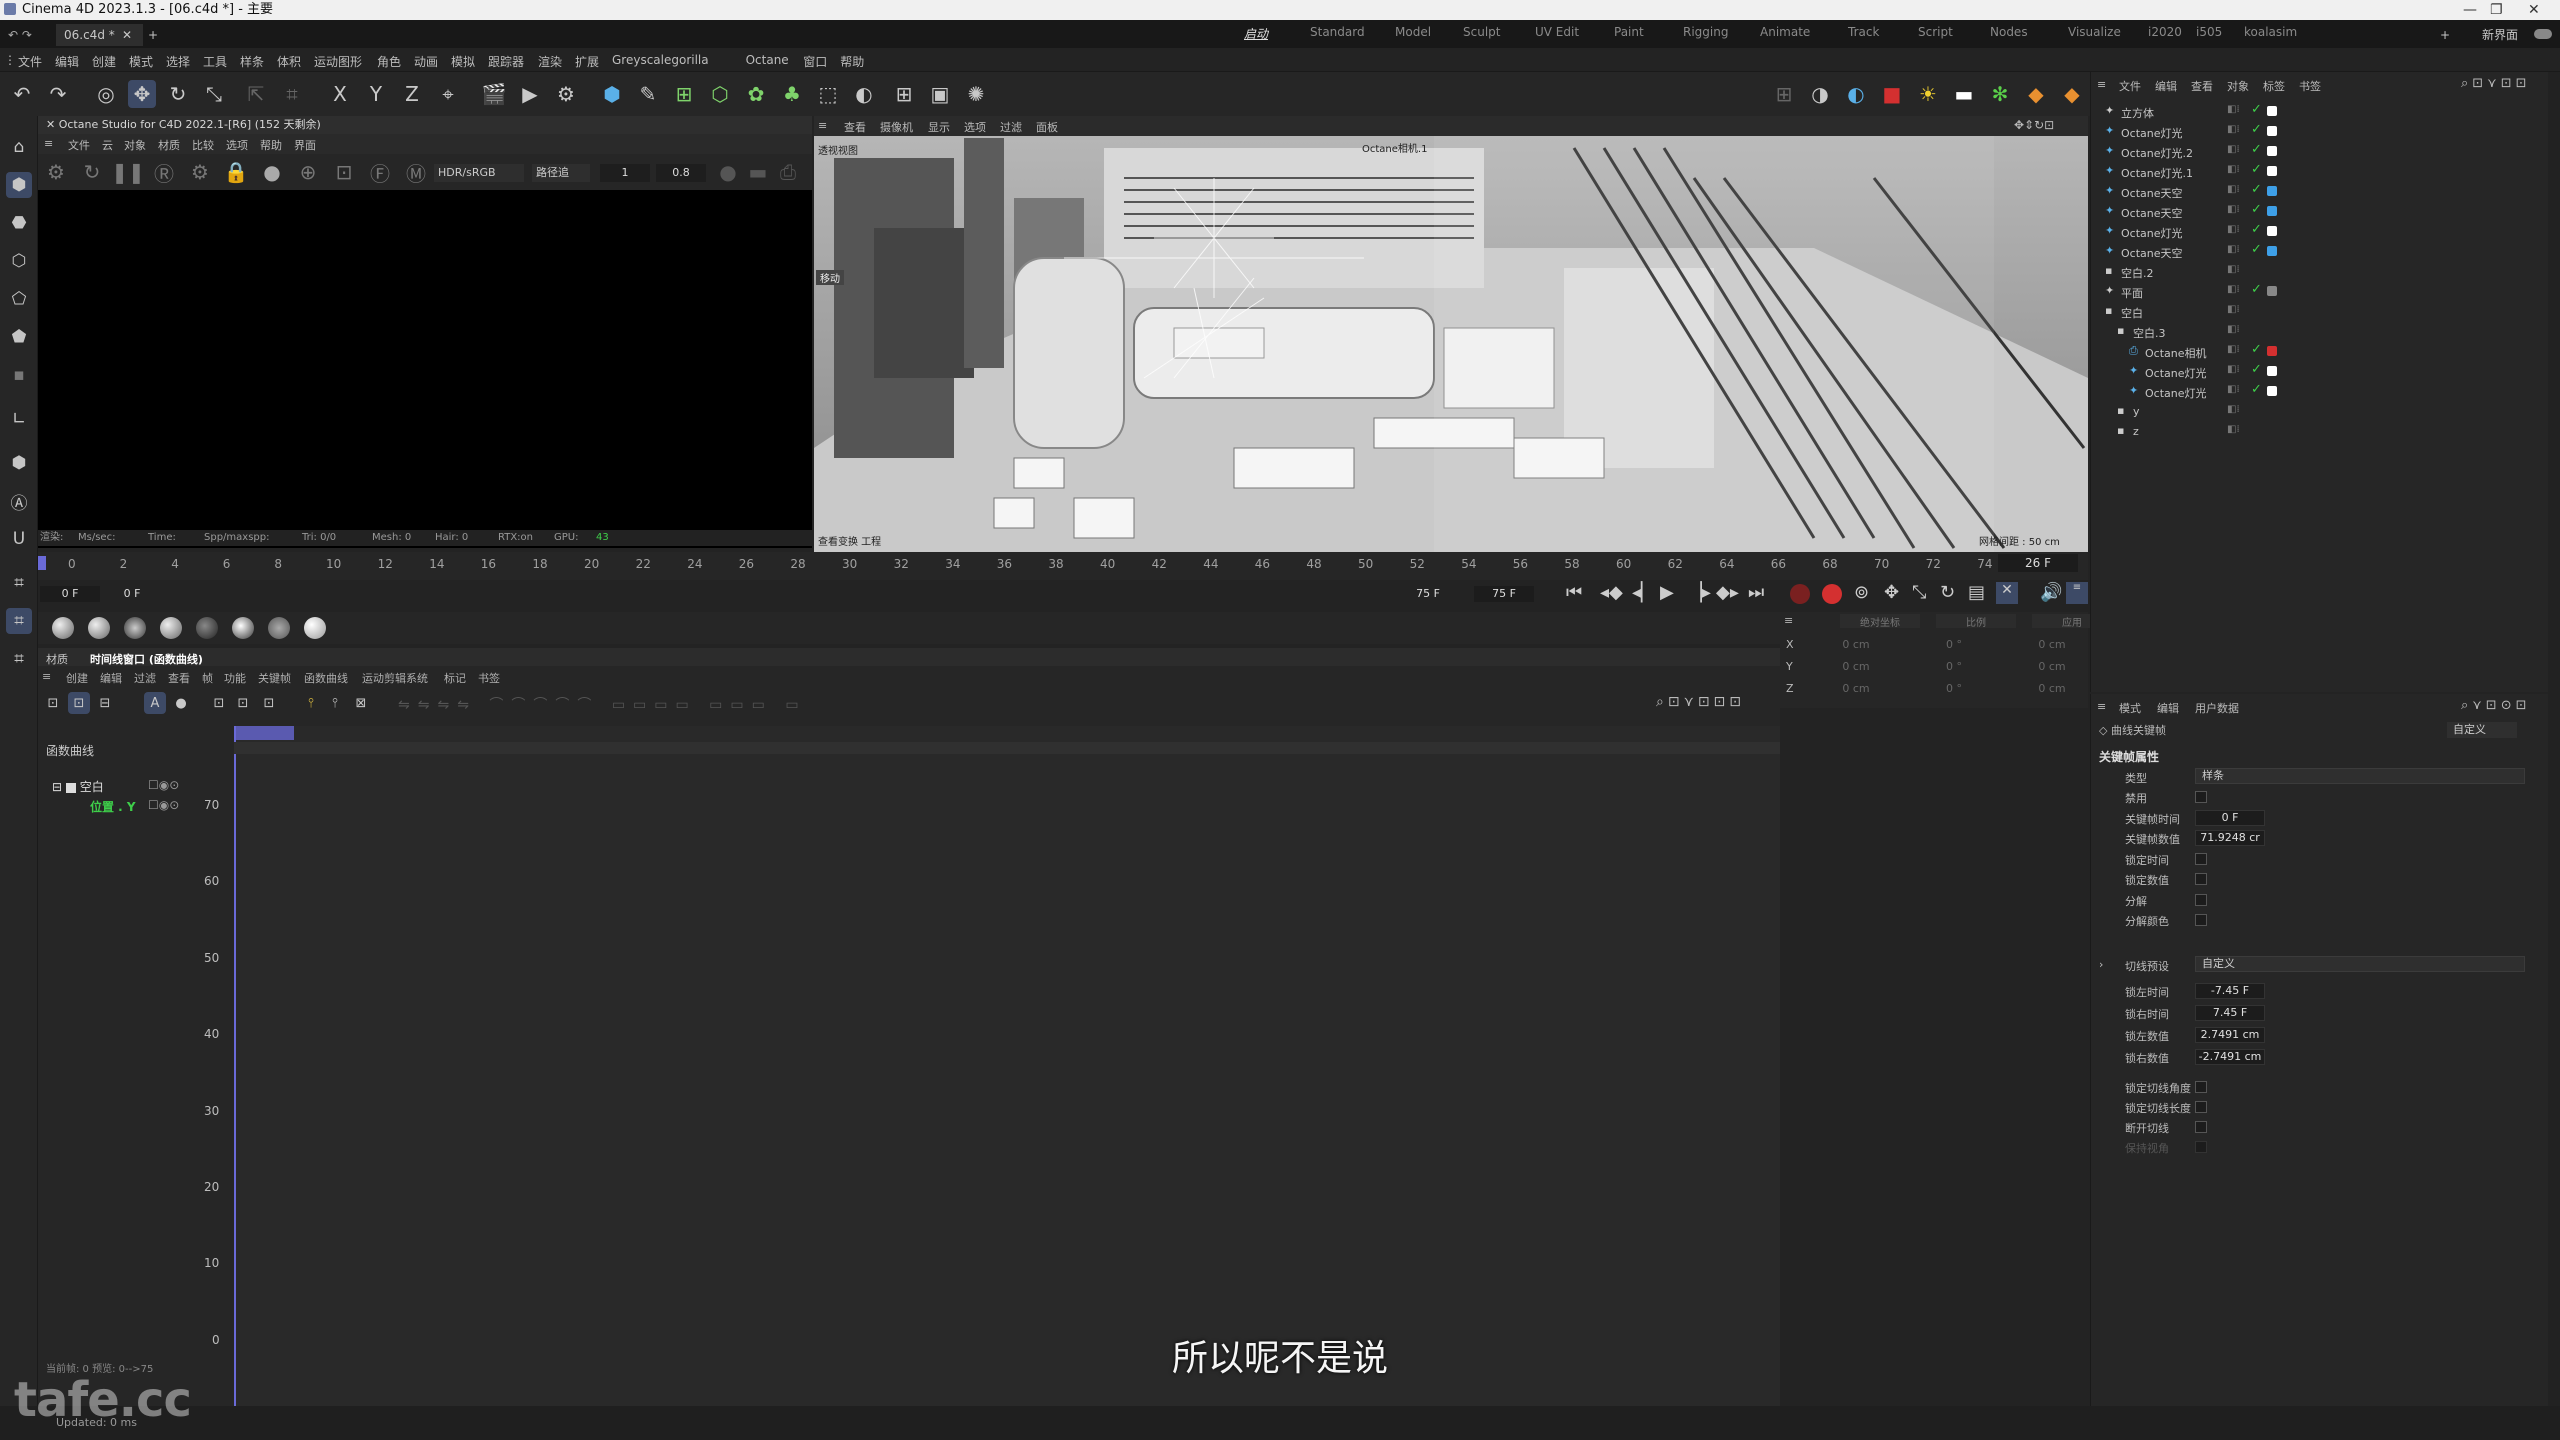 The height and width of the screenshot is (1440, 2560). What do you see at coordinates (2311, 292) in the screenshot?
I see `object-row: ✦ 平面 ◧⁞ ✓` at bounding box center [2311, 292].